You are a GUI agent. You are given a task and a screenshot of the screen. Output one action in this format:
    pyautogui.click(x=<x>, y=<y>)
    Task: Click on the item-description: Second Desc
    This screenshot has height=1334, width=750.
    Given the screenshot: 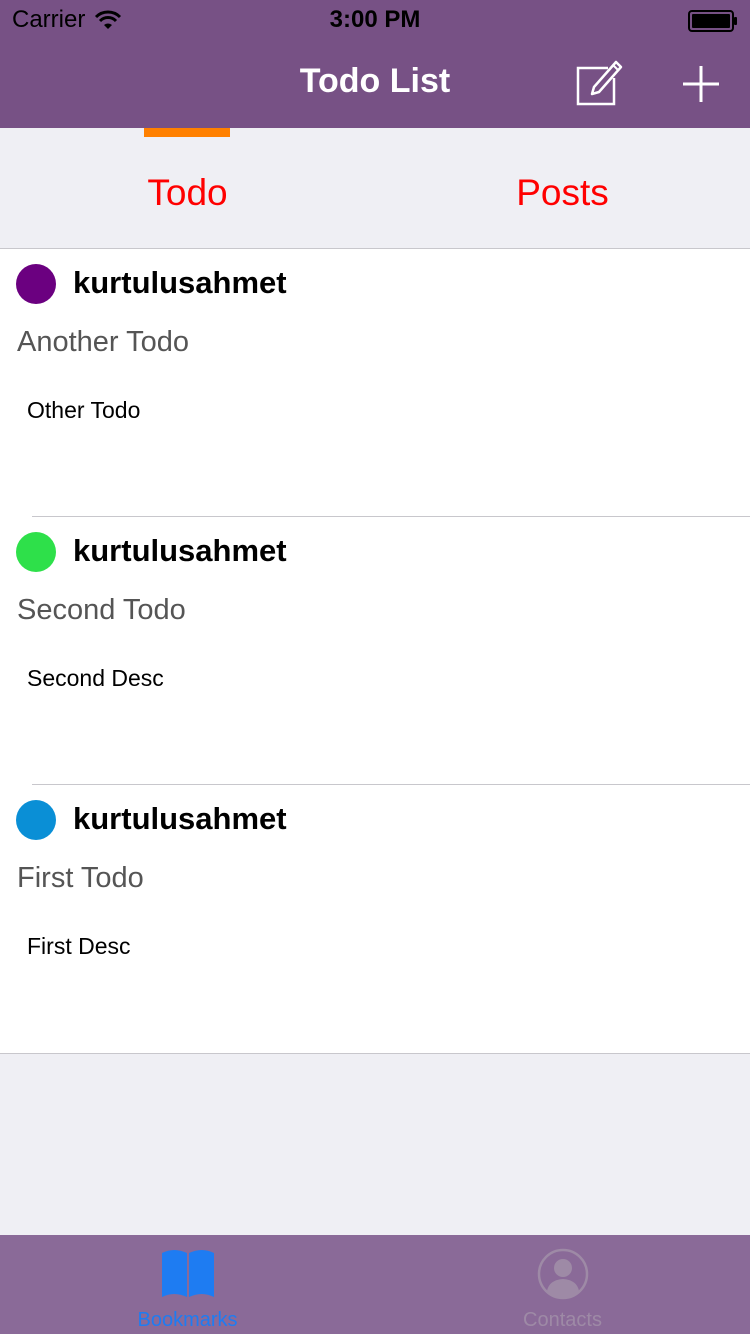 What is the action you would take?
    pyautogui.click(x=95, y=678)
    